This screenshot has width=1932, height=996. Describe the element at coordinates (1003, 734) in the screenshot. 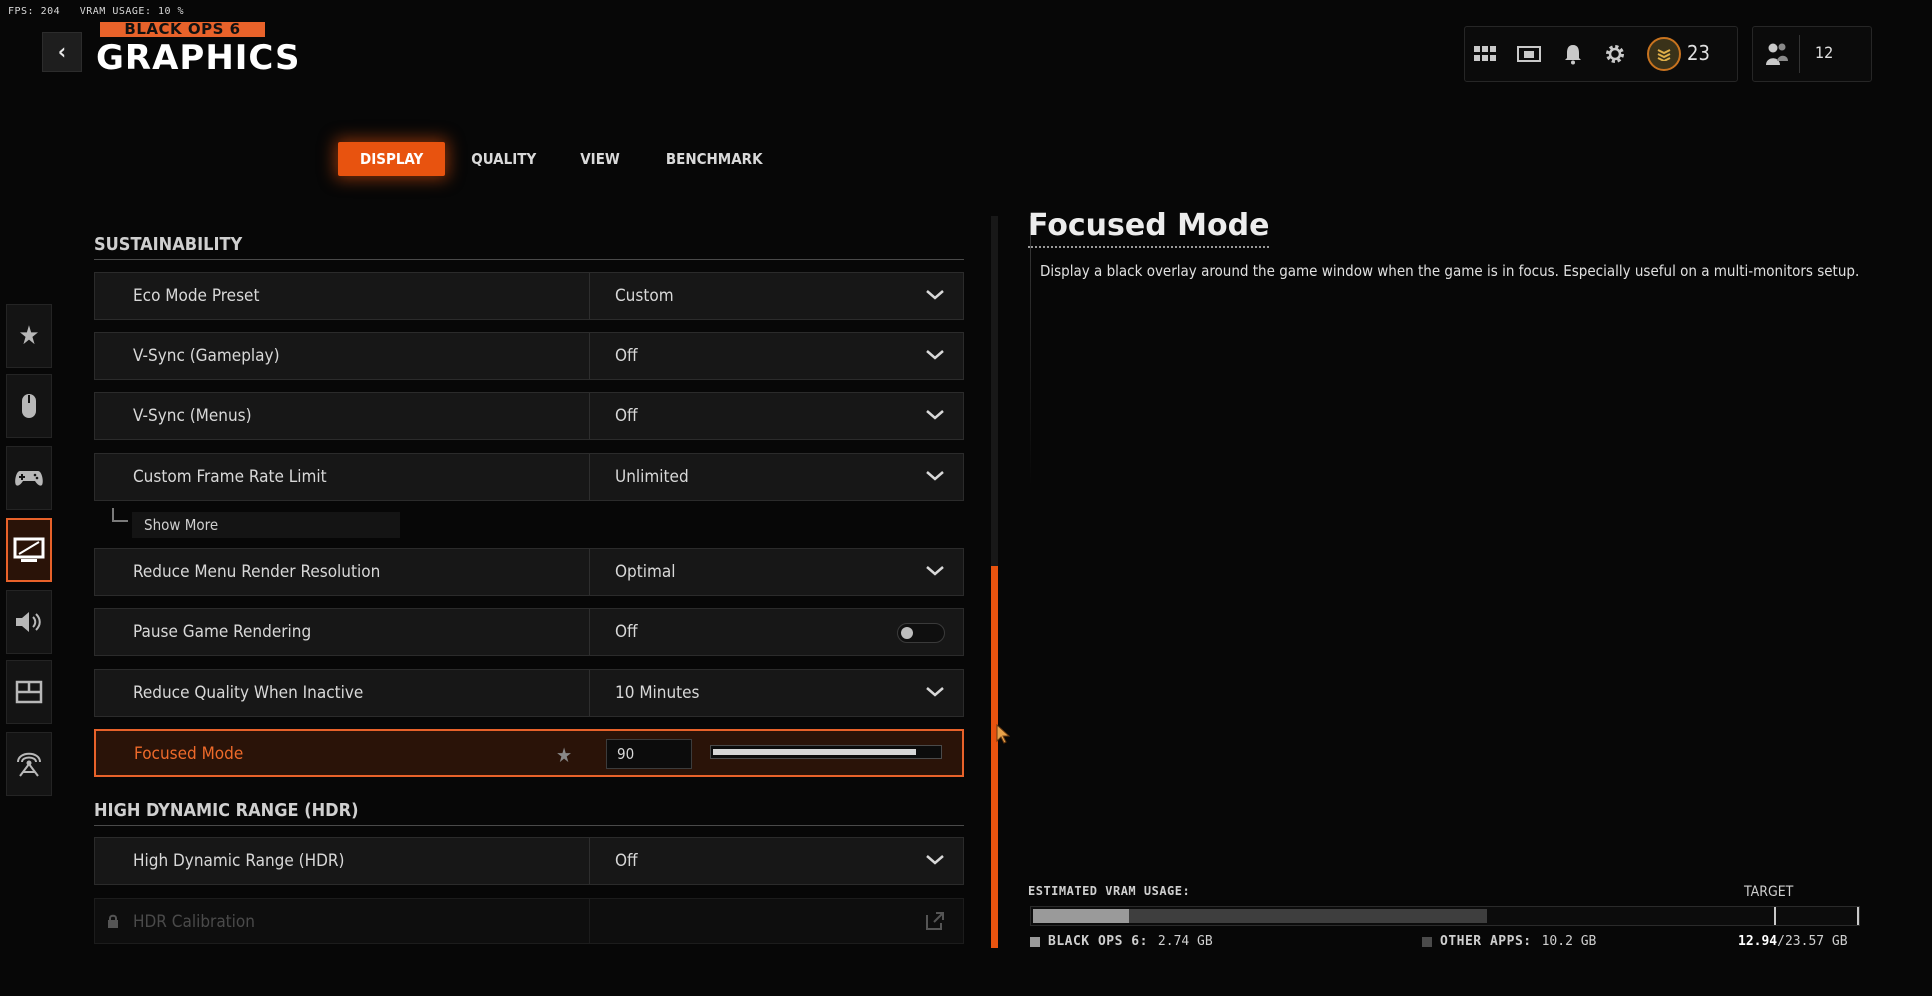

I see `mouse-cursor-icon` at that location.